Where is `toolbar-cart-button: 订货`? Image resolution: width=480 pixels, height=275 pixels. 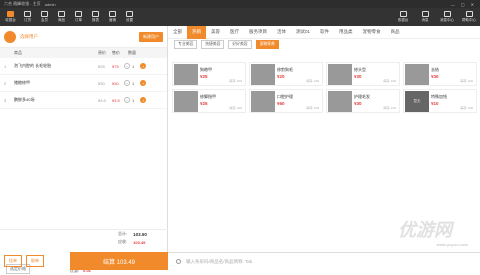
toolbar-cart-button: 订货 is located at coordinates (27, 17).